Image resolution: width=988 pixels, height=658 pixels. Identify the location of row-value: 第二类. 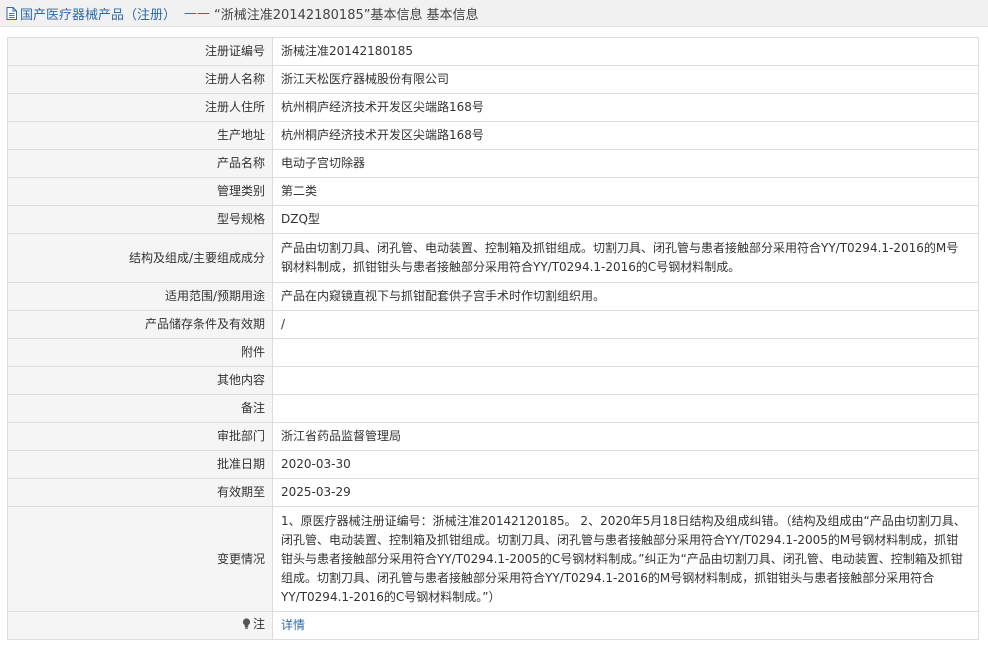
(625, 191).